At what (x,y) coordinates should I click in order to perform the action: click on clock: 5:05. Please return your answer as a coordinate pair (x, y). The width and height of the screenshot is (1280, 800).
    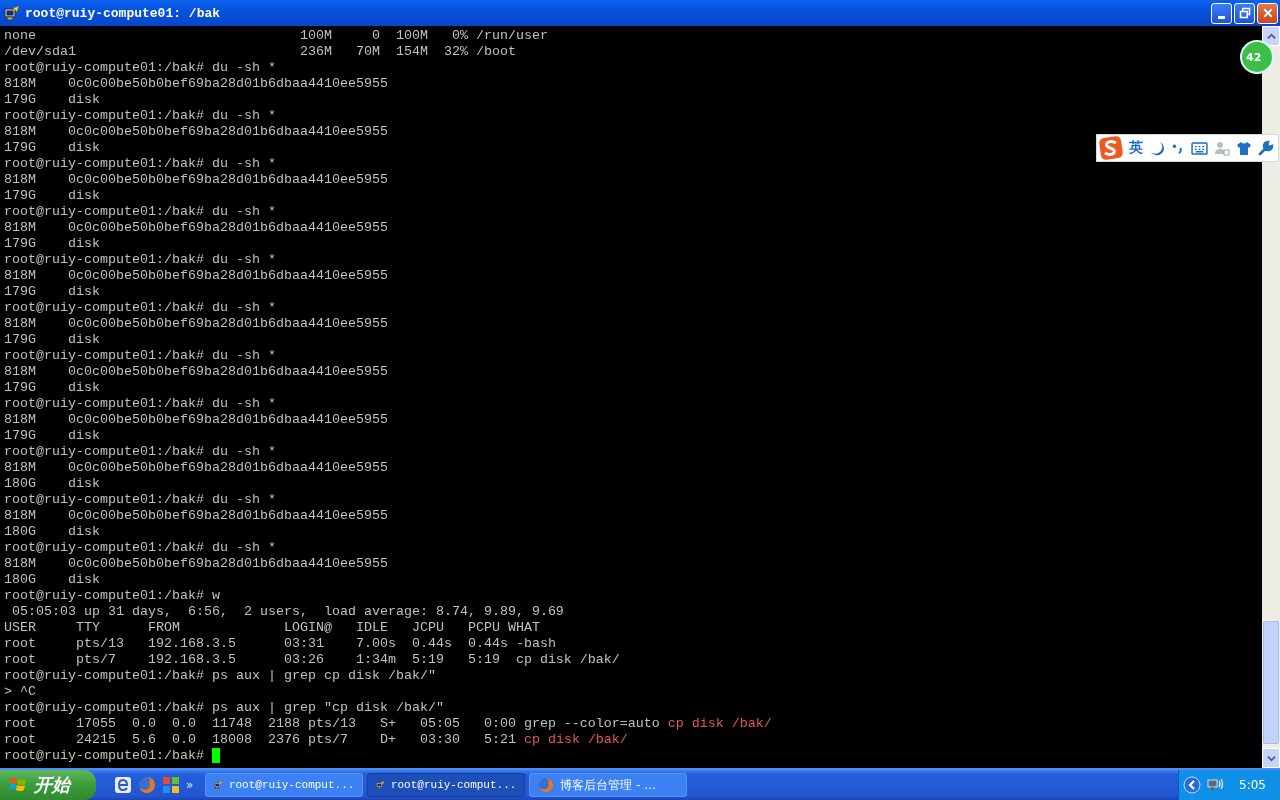
    Looking at the image, I should click on (1252, 785).